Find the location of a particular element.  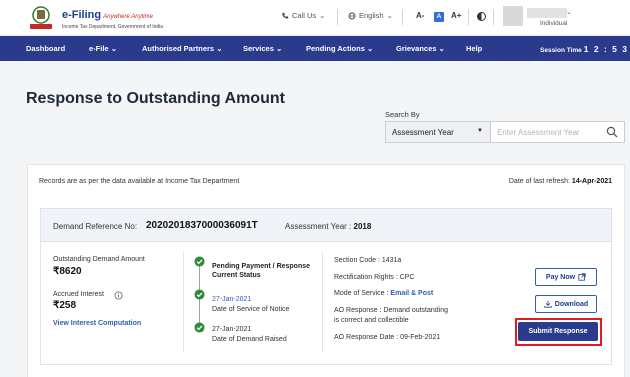

nav-authorised-partners: Authorised Partners ⌄ is located at coordinates (182, 48).